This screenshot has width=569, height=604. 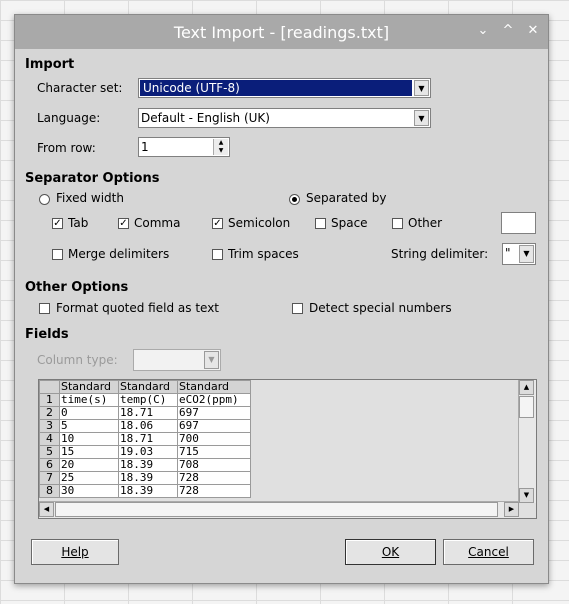 What do you see at coordinates (78, 223) in the screenshot?
I see `tab-label: Tab` at bounding box center [78, 223].